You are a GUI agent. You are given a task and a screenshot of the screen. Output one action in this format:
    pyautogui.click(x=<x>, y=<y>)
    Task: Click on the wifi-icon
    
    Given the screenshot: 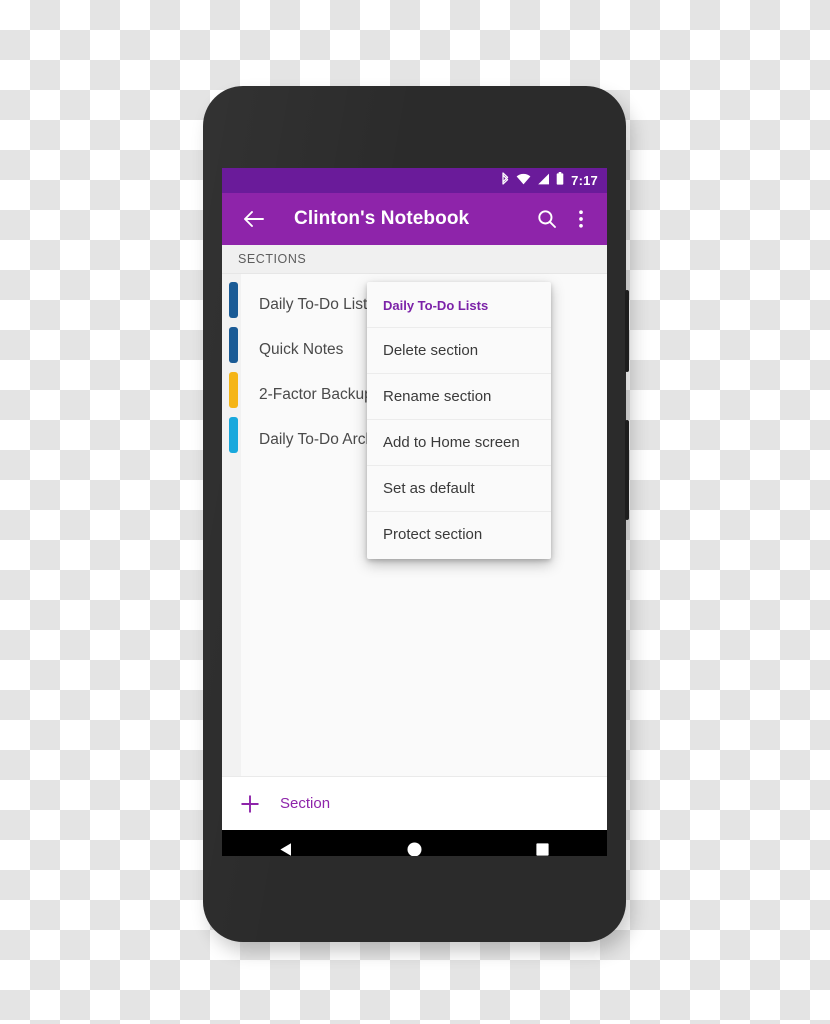 What is the action you would take?
    pyautogui.click(x=523, y=181)
    